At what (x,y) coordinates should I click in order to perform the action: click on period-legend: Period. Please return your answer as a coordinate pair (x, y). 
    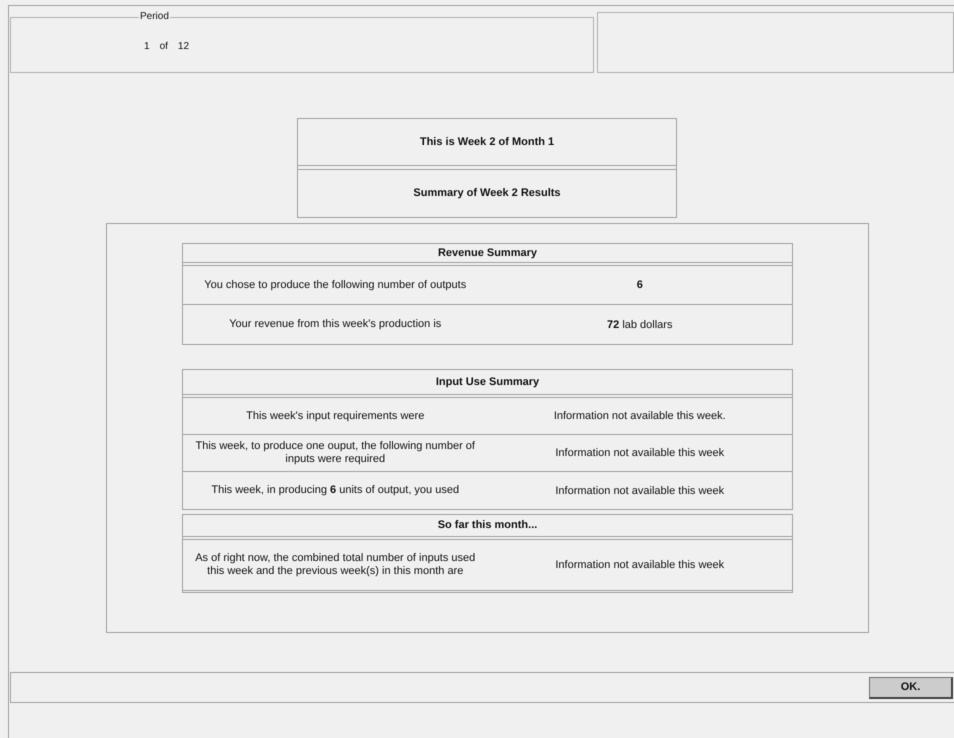
    Looking at the image, I should click on (154, 17).